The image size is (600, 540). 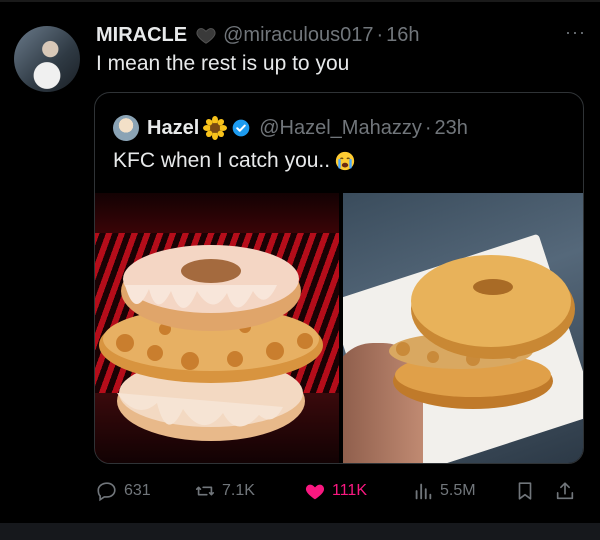 I want to click on bottom-divider, so click(x=300, y=531).